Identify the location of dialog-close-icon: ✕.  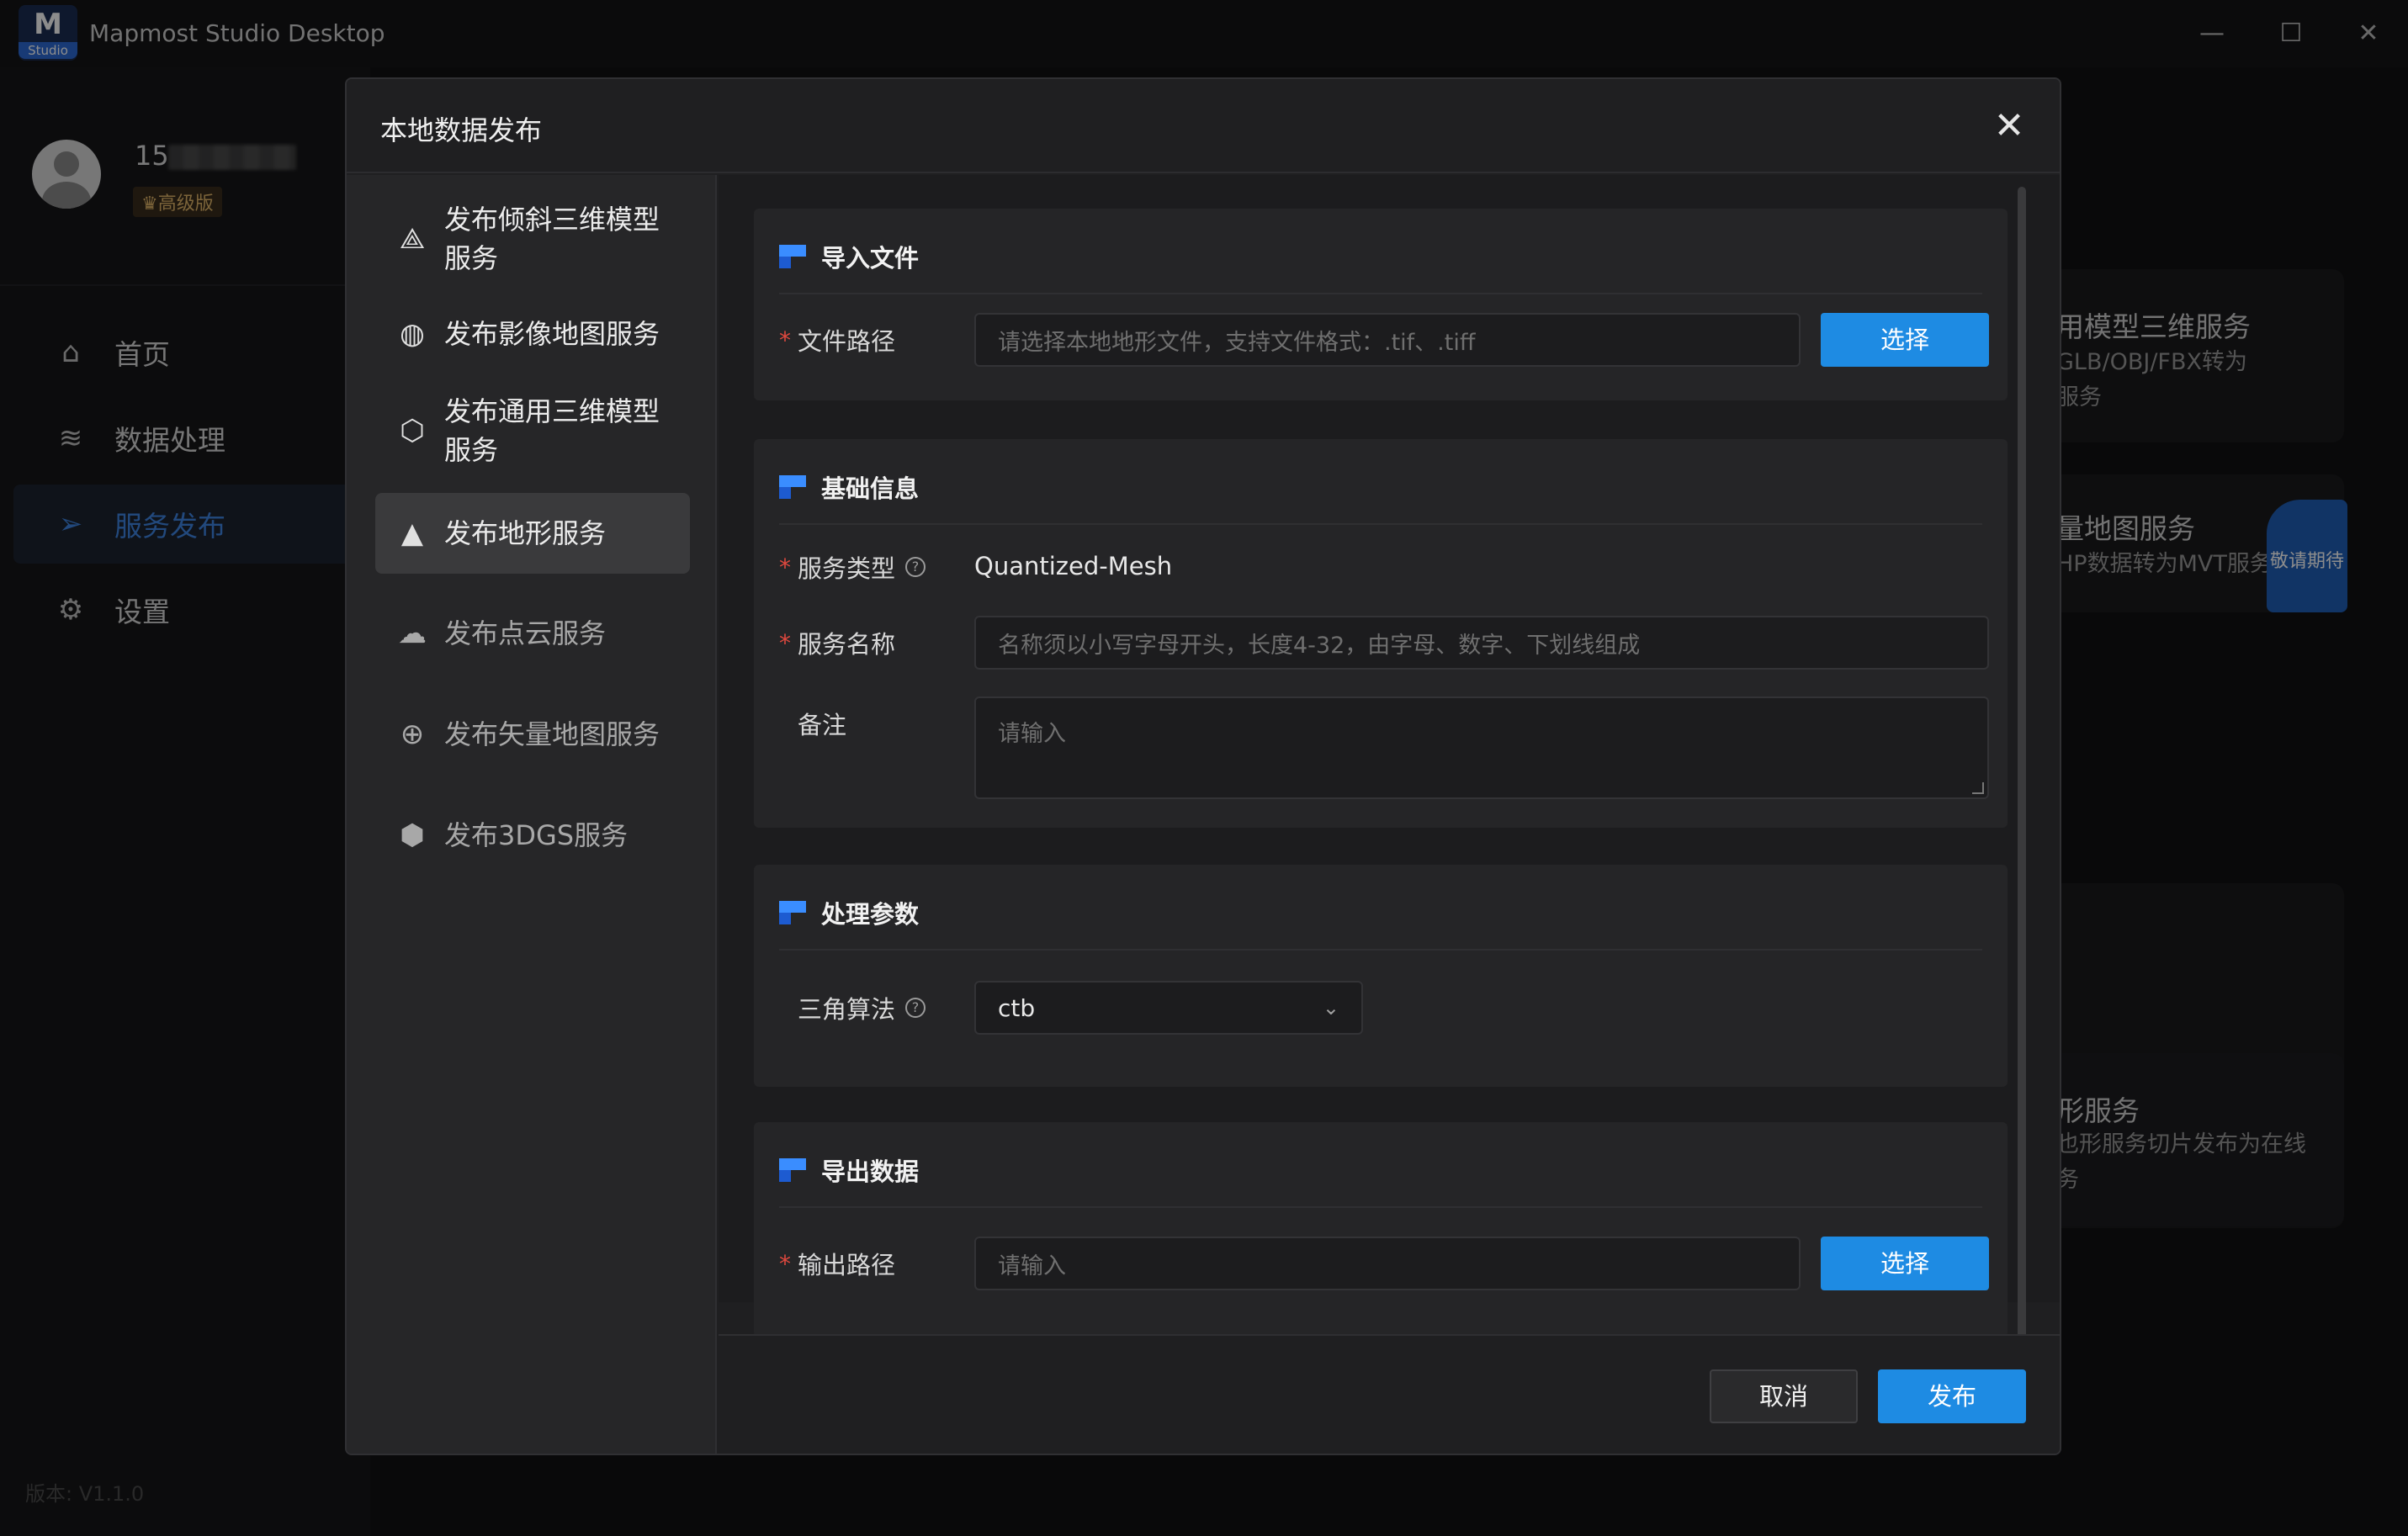
(2009, 126).